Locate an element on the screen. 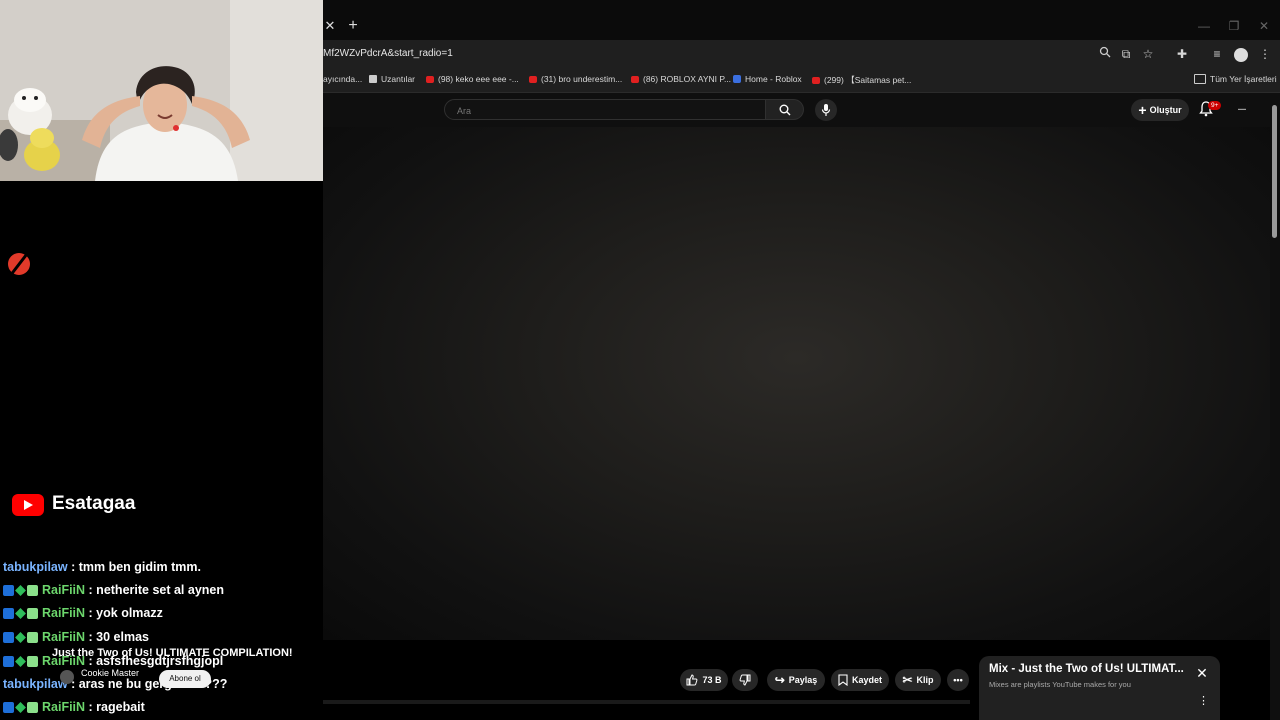 The image size is (1280, 720). thumbs-up-icon is located at coordinates (692, 680).